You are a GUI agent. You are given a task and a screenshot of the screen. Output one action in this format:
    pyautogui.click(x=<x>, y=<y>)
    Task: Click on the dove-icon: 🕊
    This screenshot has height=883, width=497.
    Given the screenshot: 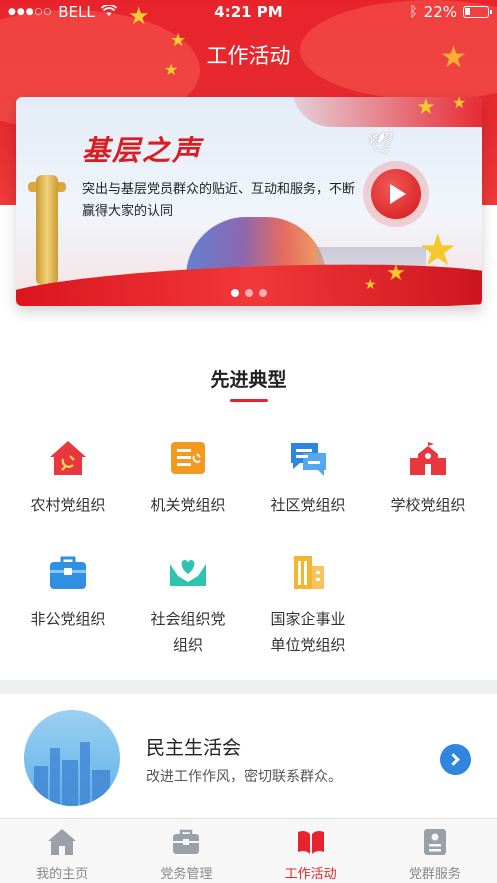 What is the action you would take?
    pyautogui.click(x=381, y=143)
    